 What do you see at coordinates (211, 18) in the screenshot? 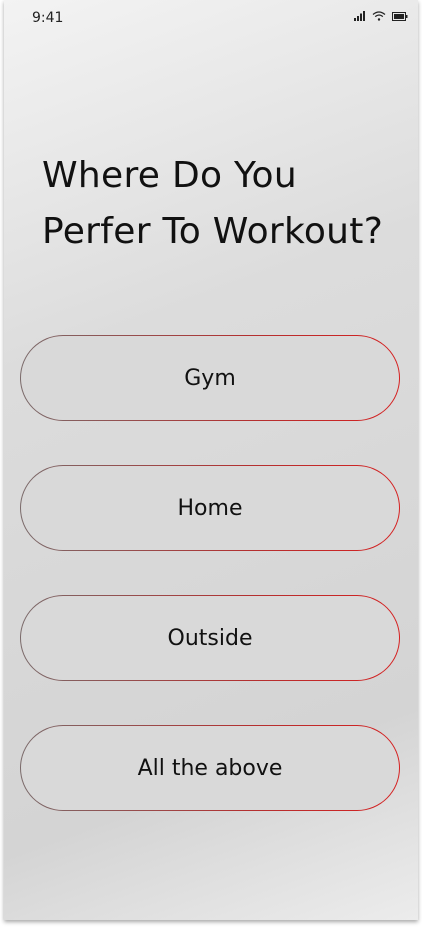
I see `status-bar: 9:41` at bounding box center [211, 18].